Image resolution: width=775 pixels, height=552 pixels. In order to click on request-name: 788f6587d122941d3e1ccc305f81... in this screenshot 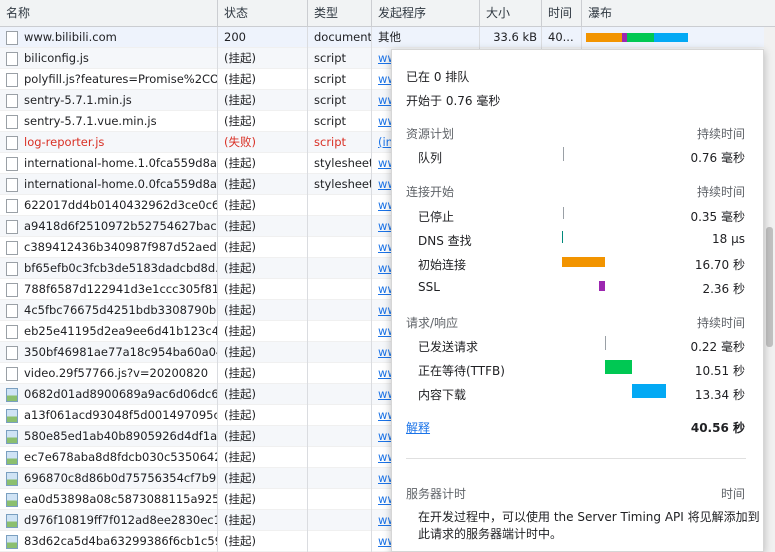, I will do `click(109, 289)`.